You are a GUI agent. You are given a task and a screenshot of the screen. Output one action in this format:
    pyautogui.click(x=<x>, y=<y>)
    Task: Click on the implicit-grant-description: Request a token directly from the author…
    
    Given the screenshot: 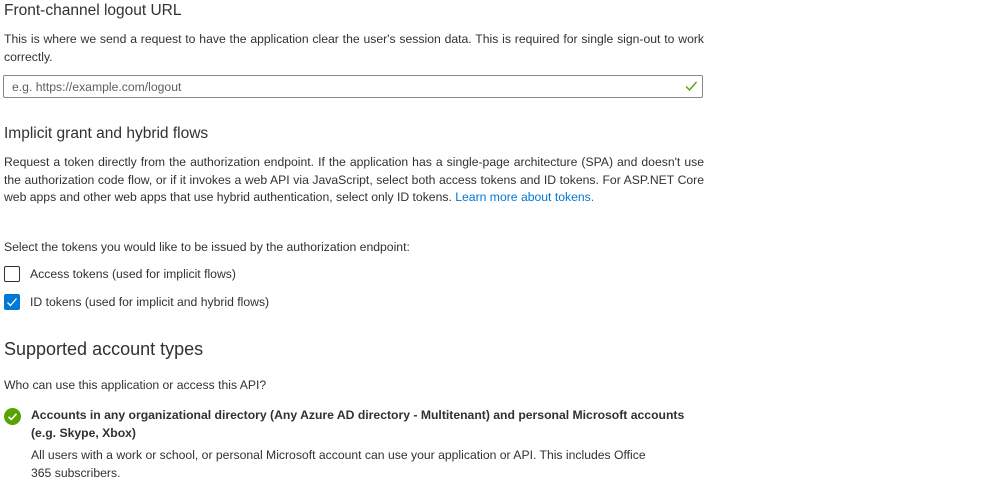 What is the action you would take?
    pyautogui.click(x=354, y=179)
    